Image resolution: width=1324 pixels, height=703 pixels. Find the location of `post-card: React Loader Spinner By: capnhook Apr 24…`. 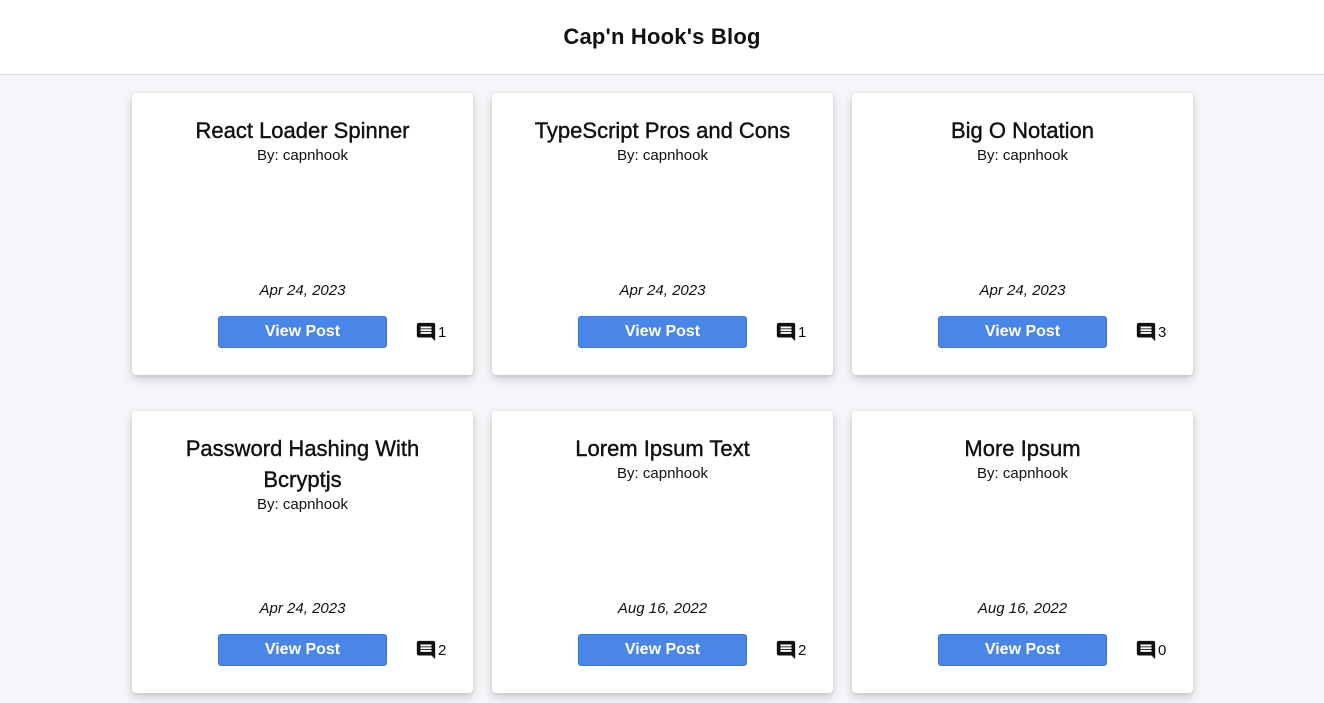

post-card: React Loader Spinner By: capnhook Apr 24… is located at coordinates (302, 234).